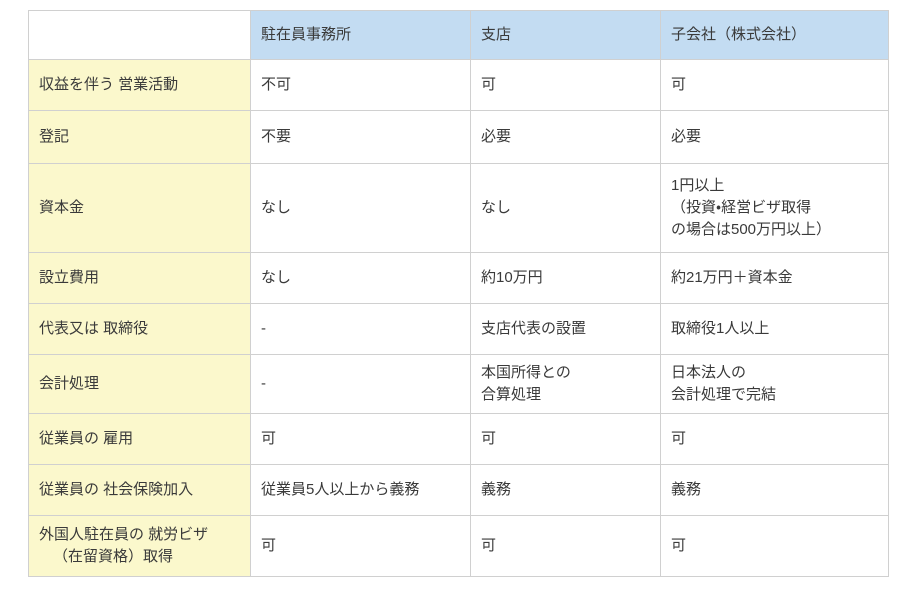 The height and width of the screenshot is (602, 912). Describe the element at coordinates (360, 490) in the screenshot. I see `cell-social-insurance-rep-office: 従業員5人以上から義務` at that location.